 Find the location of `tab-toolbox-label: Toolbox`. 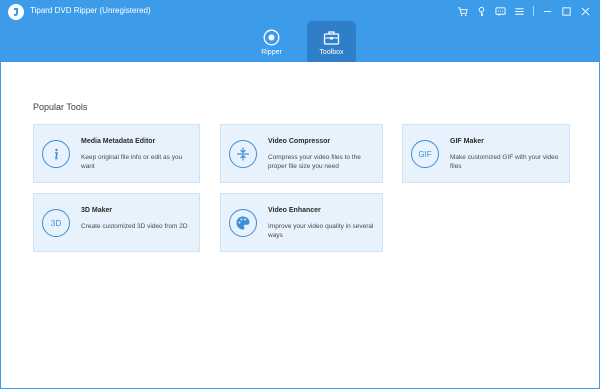

tab-toolbox-label: Toolbox is located at coordinates (331, 52).